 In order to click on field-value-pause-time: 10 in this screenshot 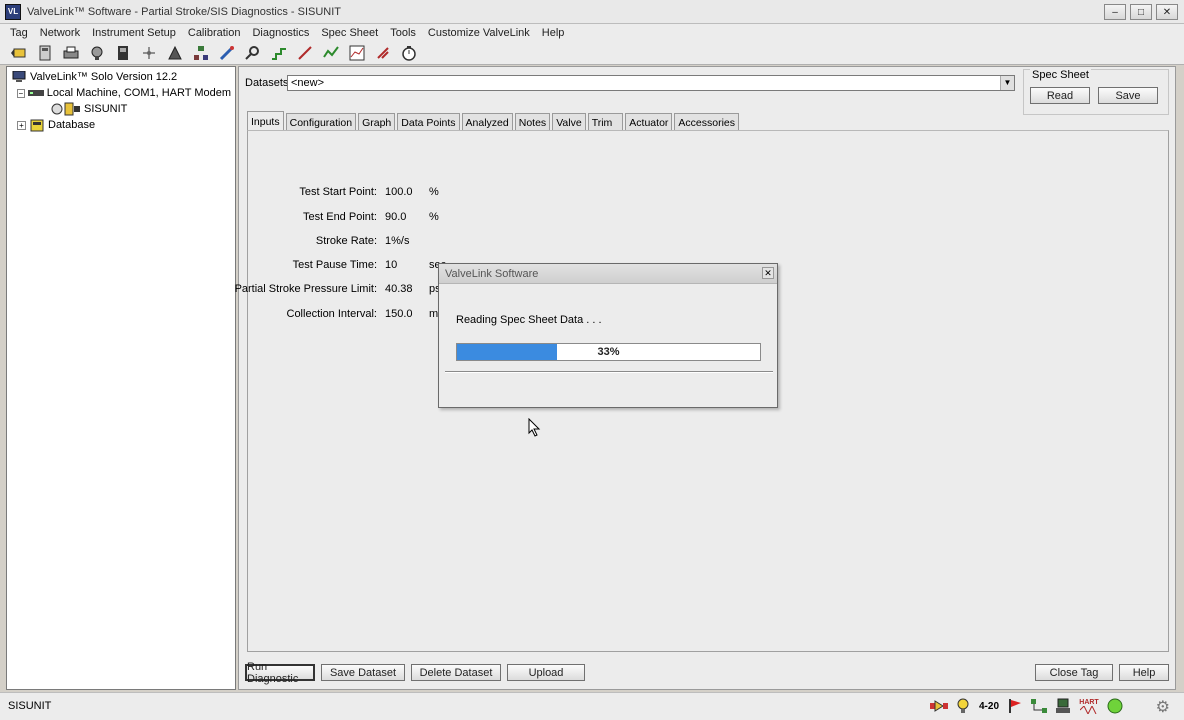, I will do `click(391, 265)`.